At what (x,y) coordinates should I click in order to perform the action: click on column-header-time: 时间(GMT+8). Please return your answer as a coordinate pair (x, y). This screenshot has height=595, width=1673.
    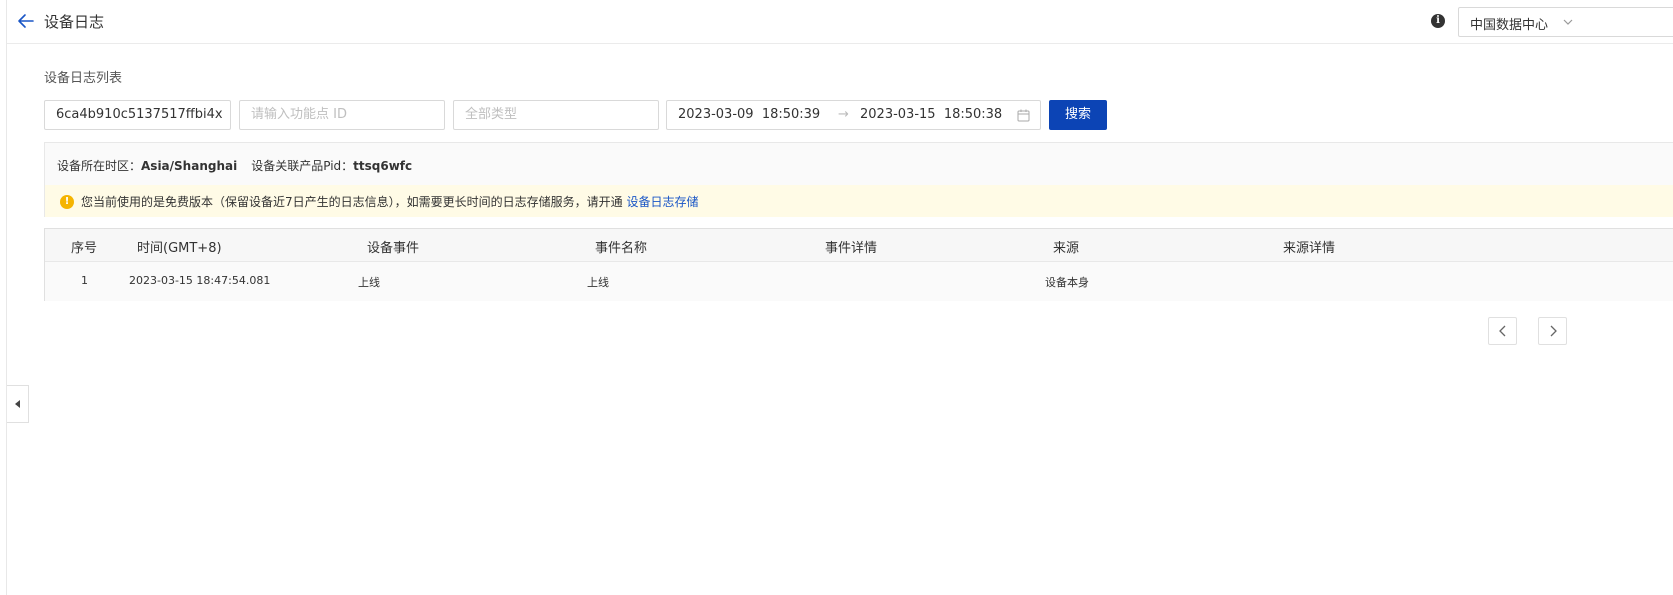
    Looking at the image, I should click on (179, 248).